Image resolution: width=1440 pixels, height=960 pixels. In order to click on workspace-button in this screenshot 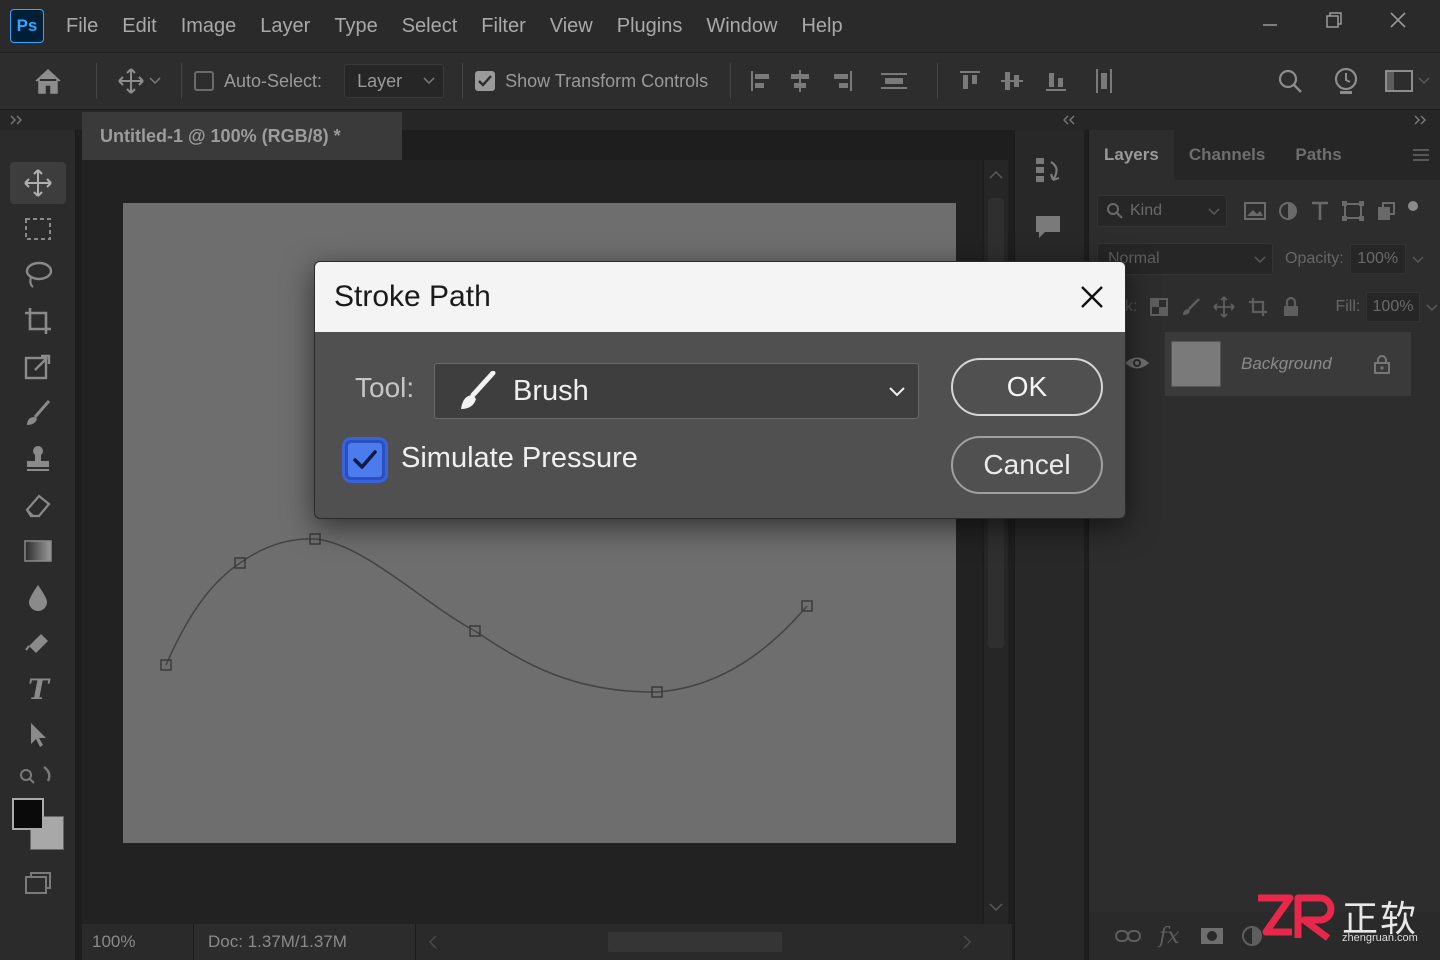, I will do `click(1407, 81)`.